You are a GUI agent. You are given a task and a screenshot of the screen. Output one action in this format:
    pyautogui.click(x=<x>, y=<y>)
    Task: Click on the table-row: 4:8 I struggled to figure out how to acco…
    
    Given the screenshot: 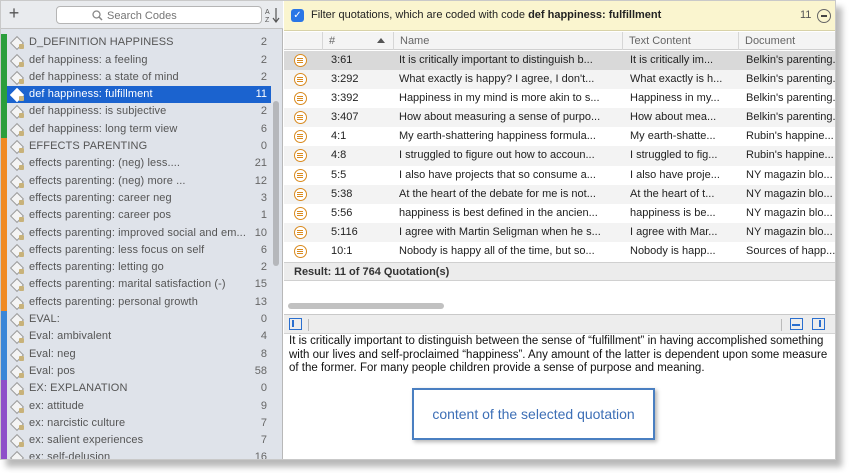 What is the action you would take?
    pyautogui.click(x=559, y=156)
    